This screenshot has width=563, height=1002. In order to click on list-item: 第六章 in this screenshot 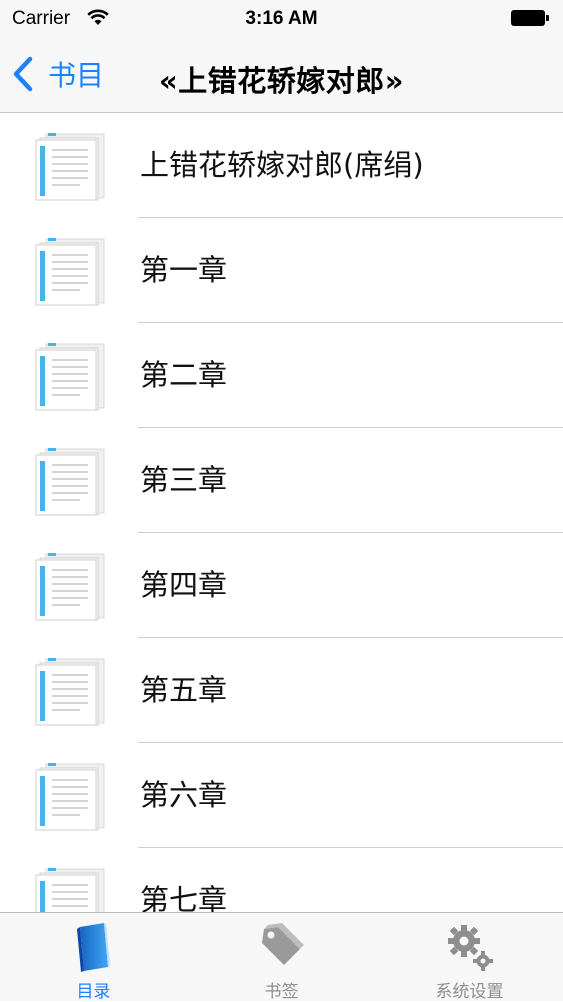, I will do `click(281, 795)`.